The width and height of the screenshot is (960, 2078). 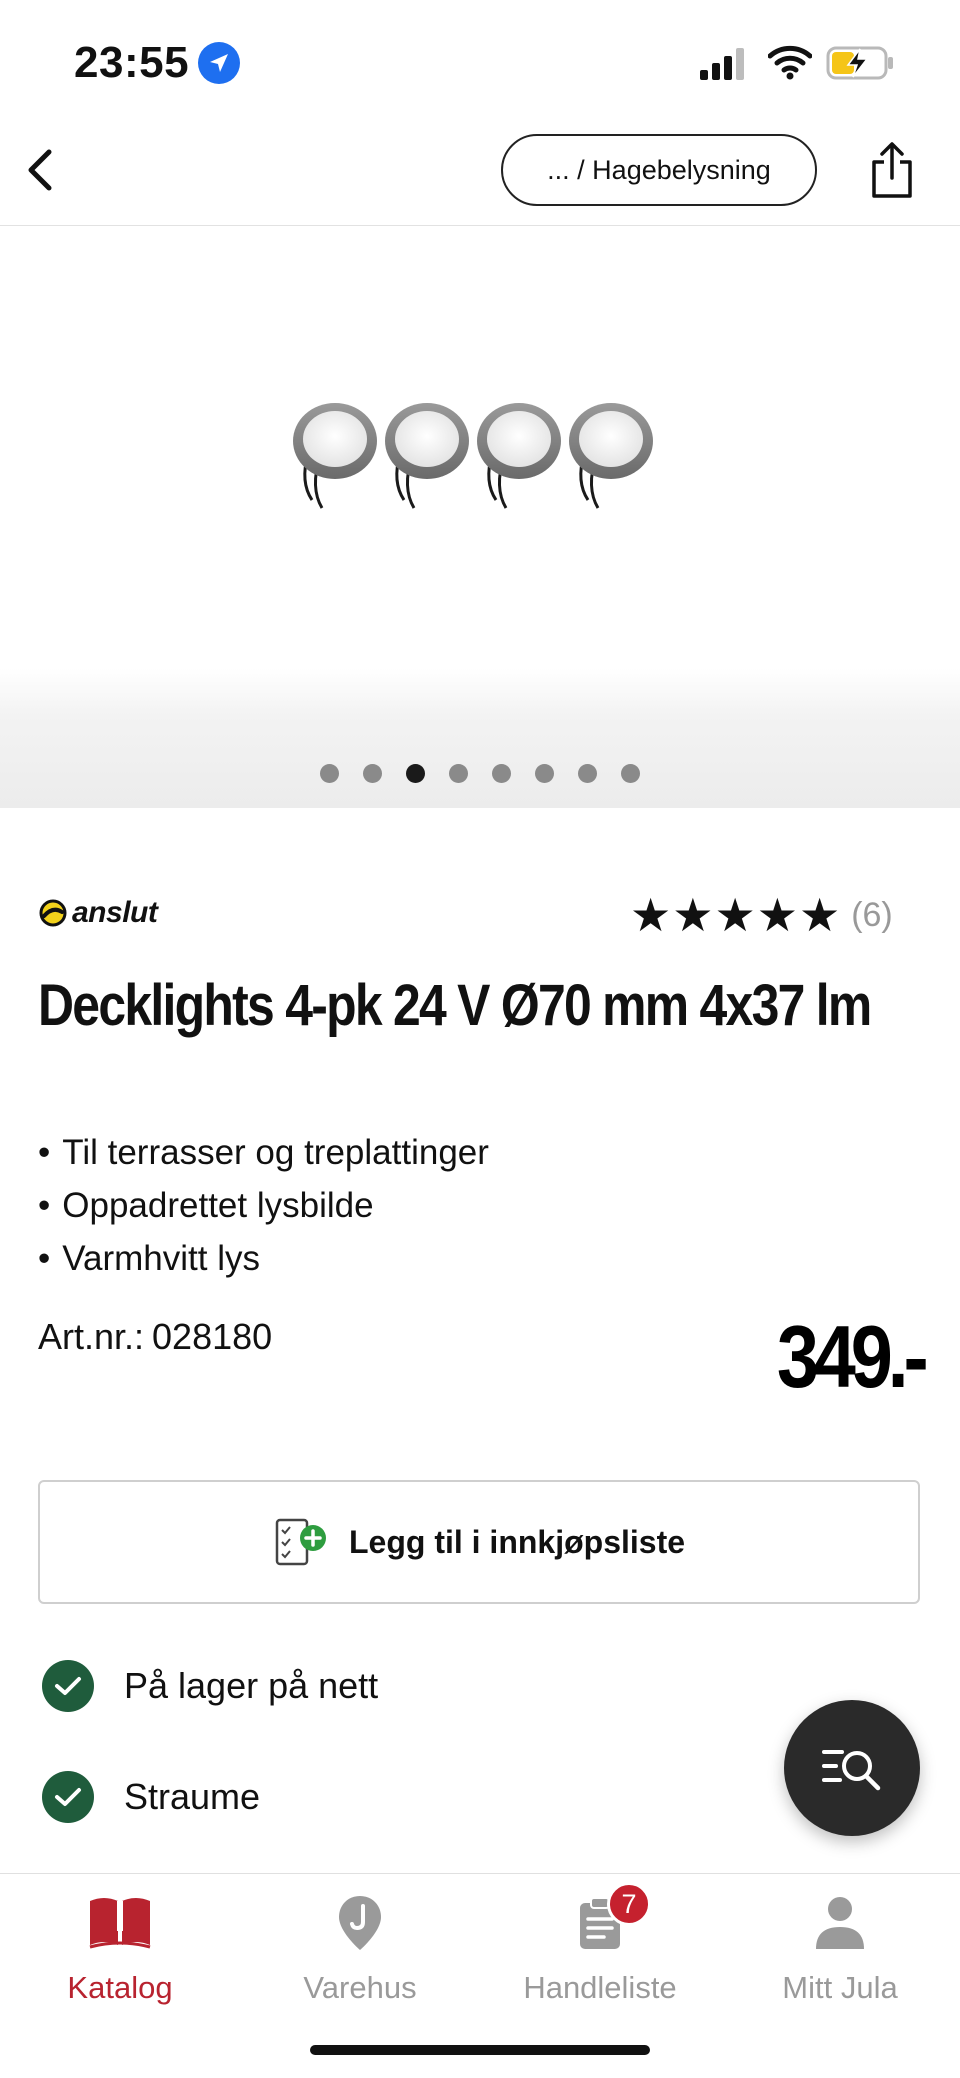 I want to click on shopping-list-count-badge: 7, so click(x=629, y=1904).